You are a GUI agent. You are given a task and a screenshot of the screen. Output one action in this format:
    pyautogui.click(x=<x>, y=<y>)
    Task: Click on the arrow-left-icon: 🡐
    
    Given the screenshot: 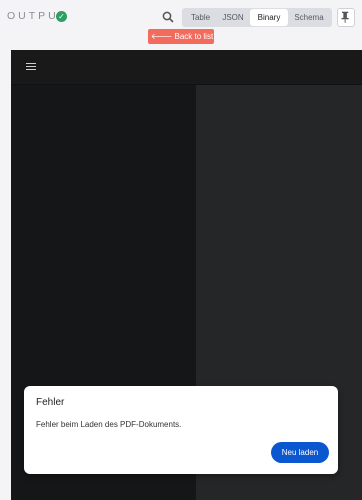 What is the action you would take?
    pyautogui.click(x=161, y=36)
    